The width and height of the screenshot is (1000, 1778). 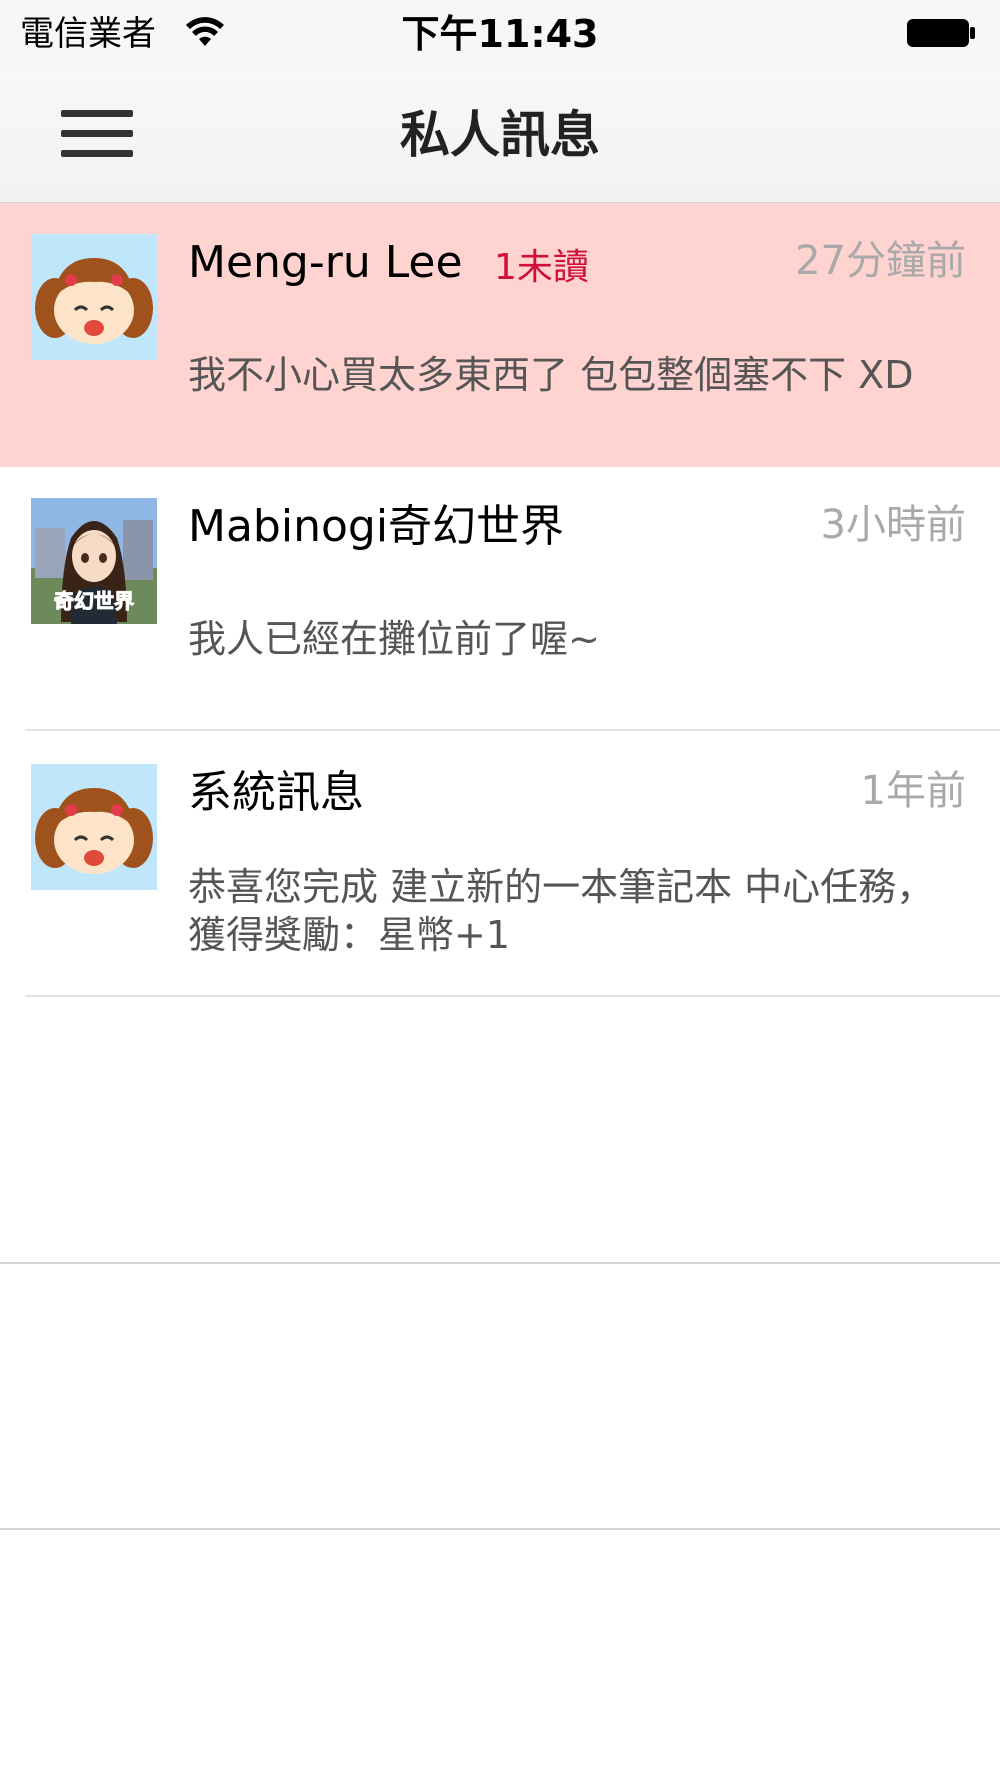 What do you see at coordinates (500, 599) in the screenshot?
I see `message-row: 奇幻世界 Mabinogi奇幻世界 3小時前 我人已經在攤位前了喔~` at bounding box center [500, 599].